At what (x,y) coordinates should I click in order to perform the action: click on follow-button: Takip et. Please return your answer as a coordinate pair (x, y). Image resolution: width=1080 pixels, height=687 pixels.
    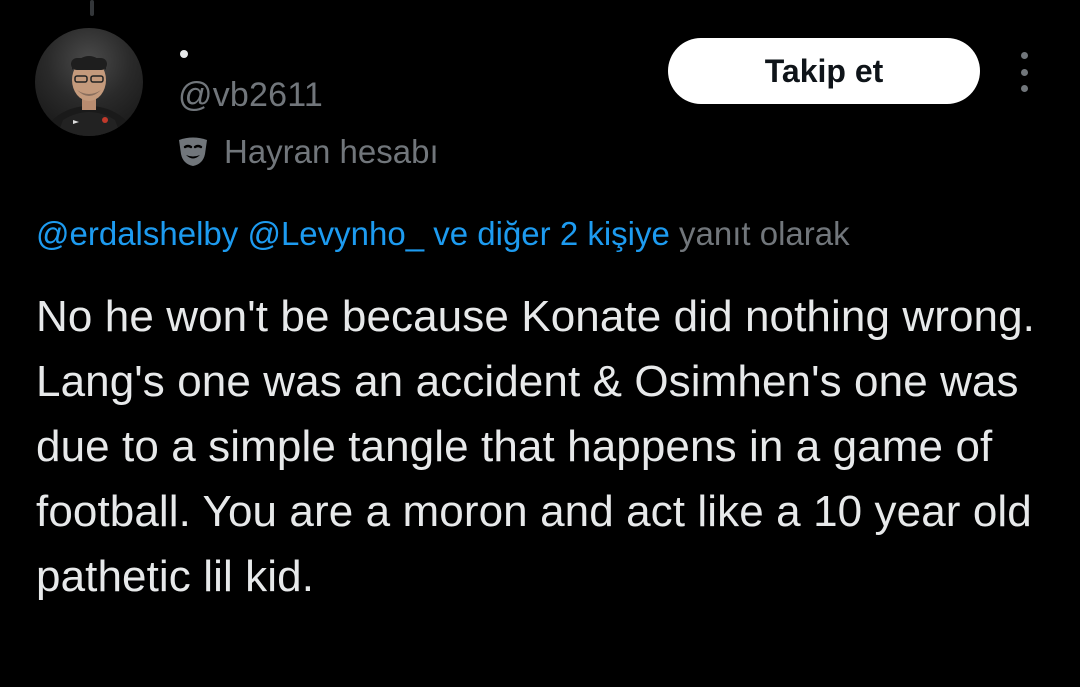
    Looking at the image, I should click on (824, 71).